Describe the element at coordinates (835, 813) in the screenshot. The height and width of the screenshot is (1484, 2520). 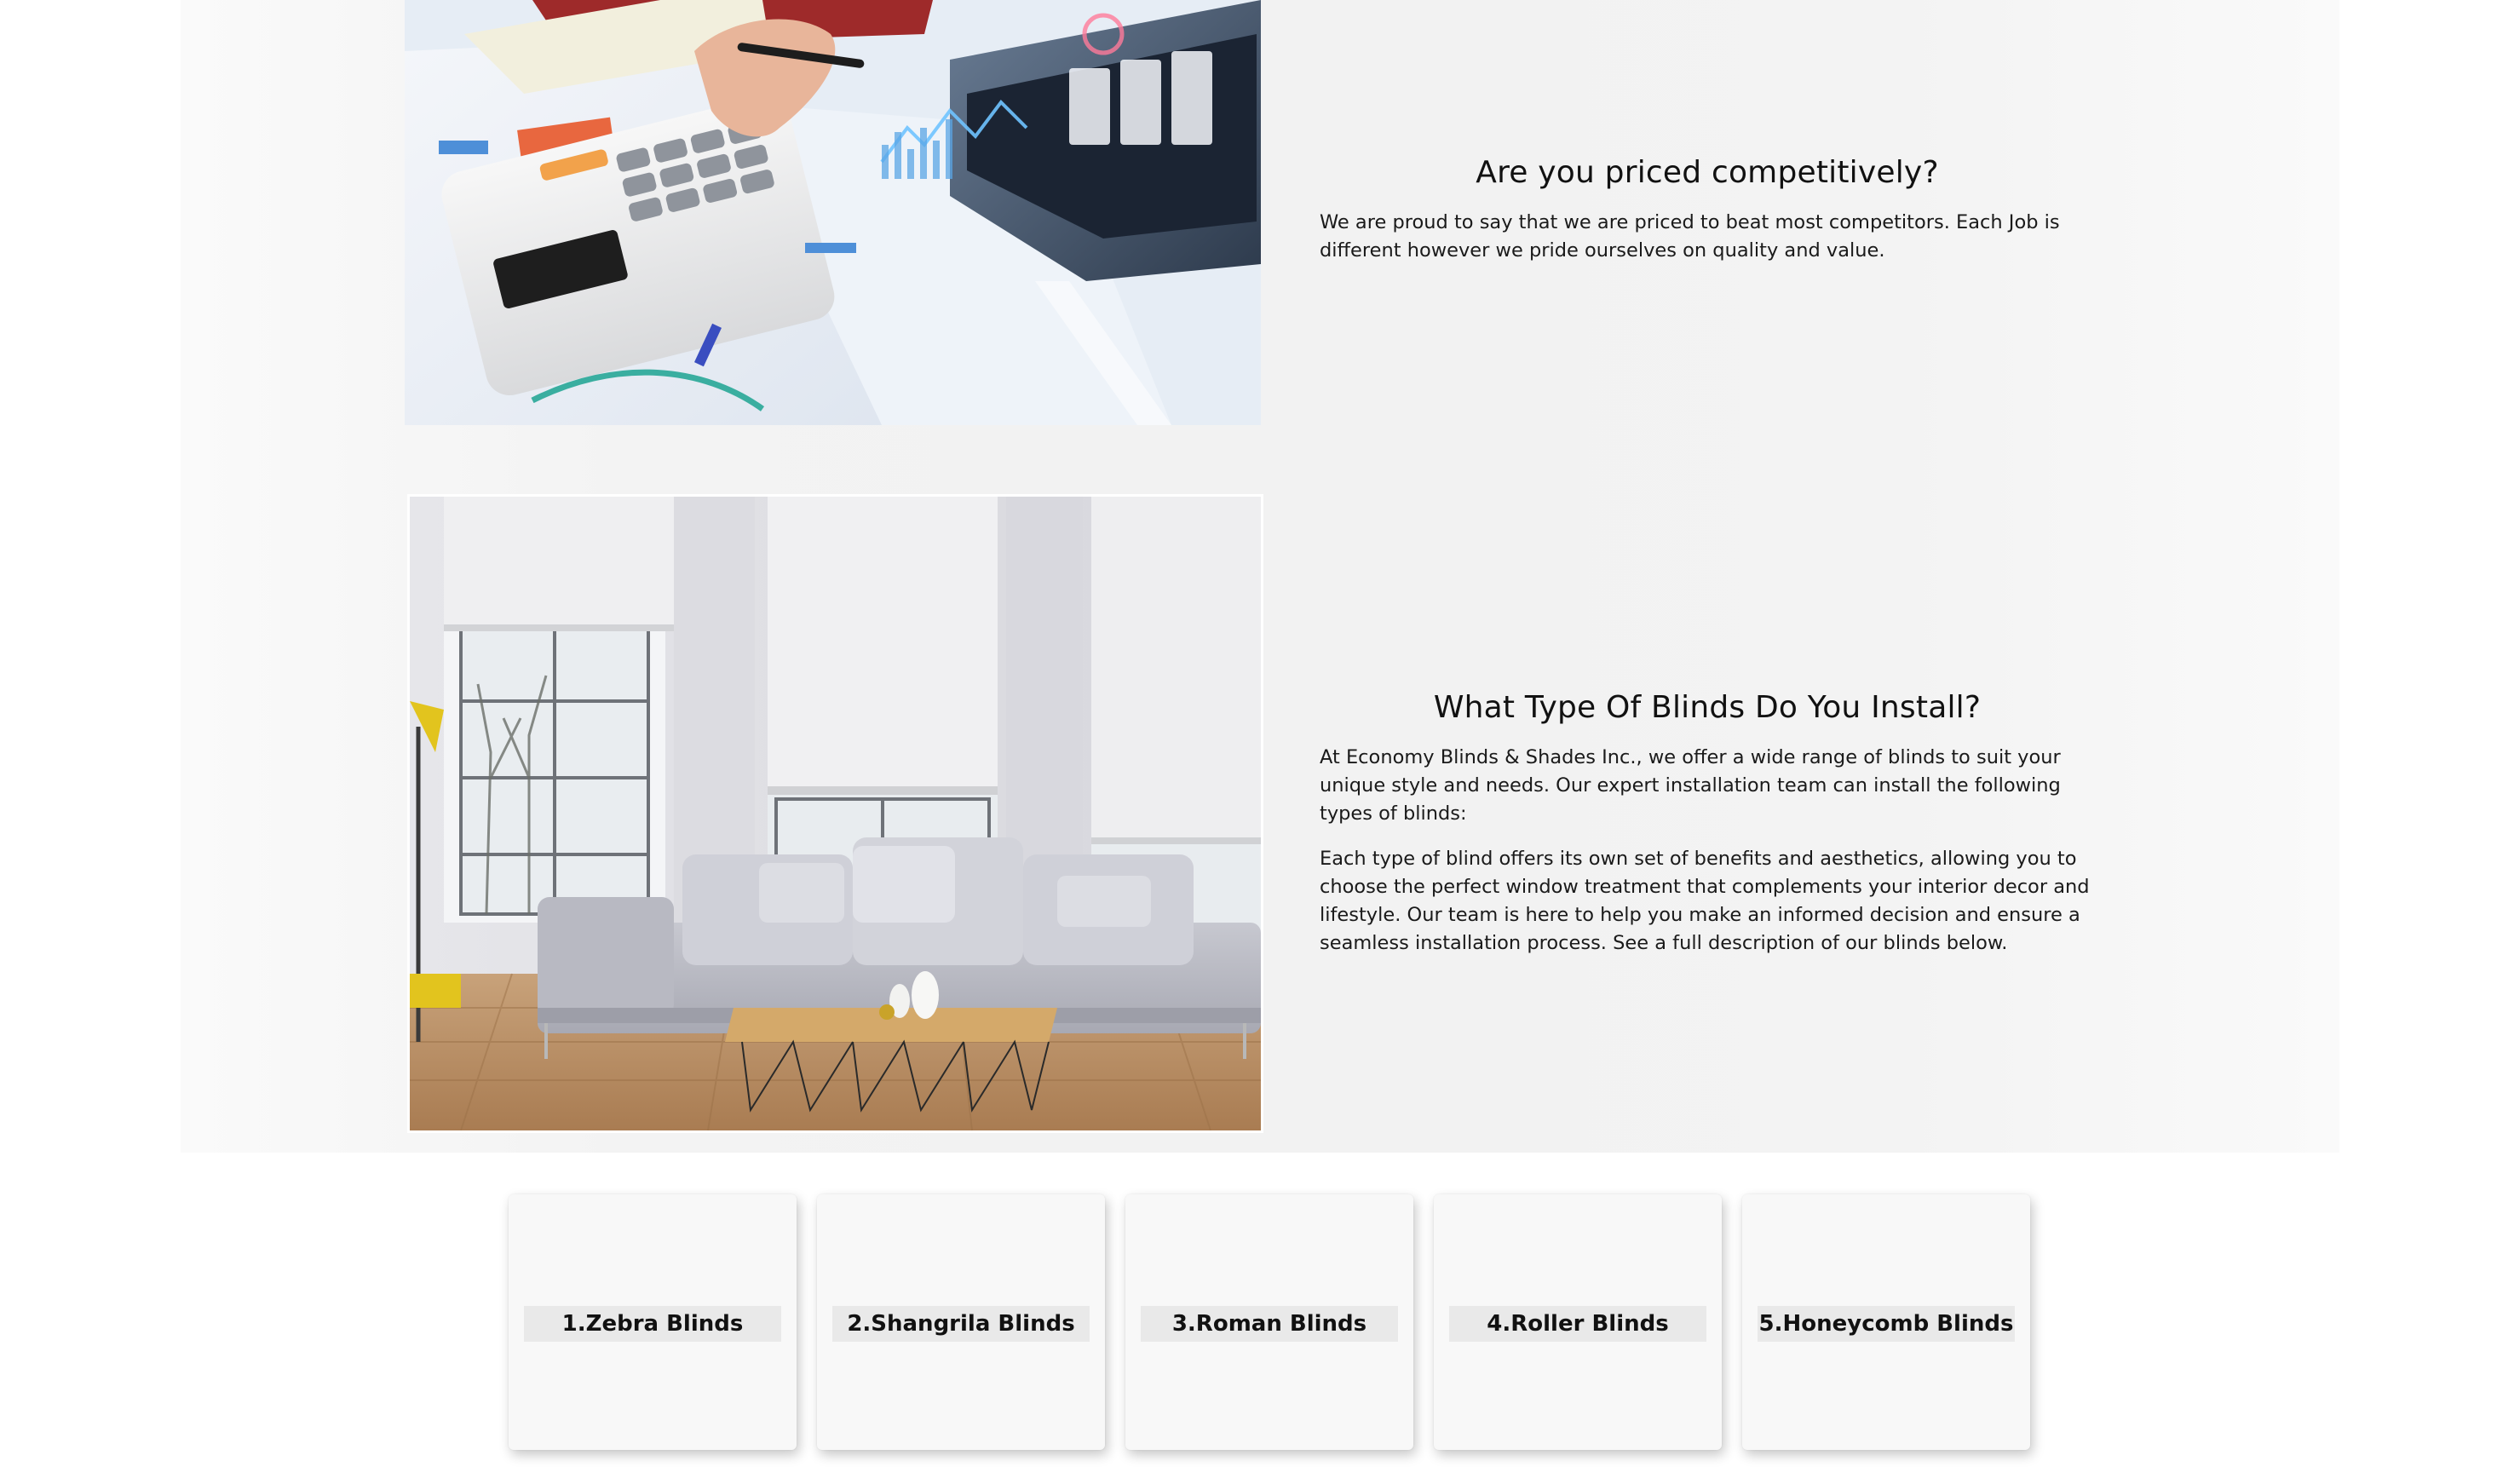
I see `living-room-photo` at that location.